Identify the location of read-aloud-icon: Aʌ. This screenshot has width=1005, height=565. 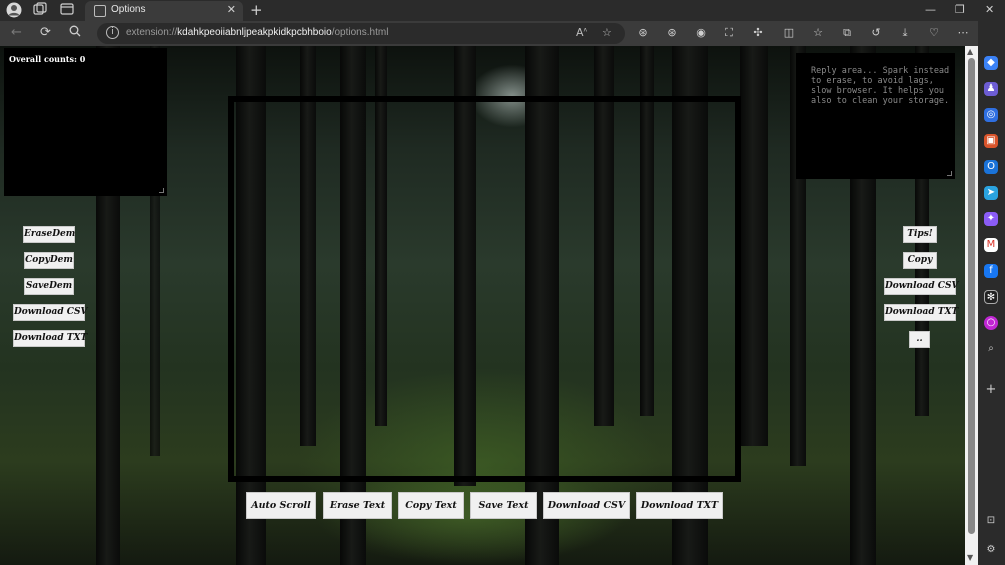
(581, 32).